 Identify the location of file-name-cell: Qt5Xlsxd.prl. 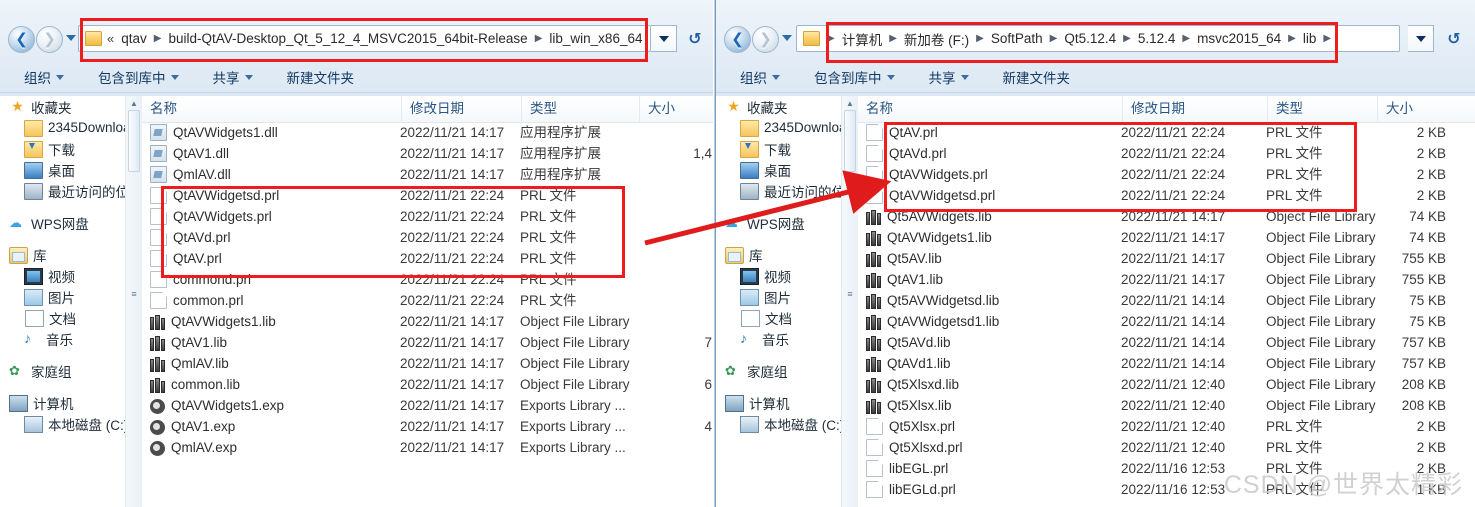
(914, 447).